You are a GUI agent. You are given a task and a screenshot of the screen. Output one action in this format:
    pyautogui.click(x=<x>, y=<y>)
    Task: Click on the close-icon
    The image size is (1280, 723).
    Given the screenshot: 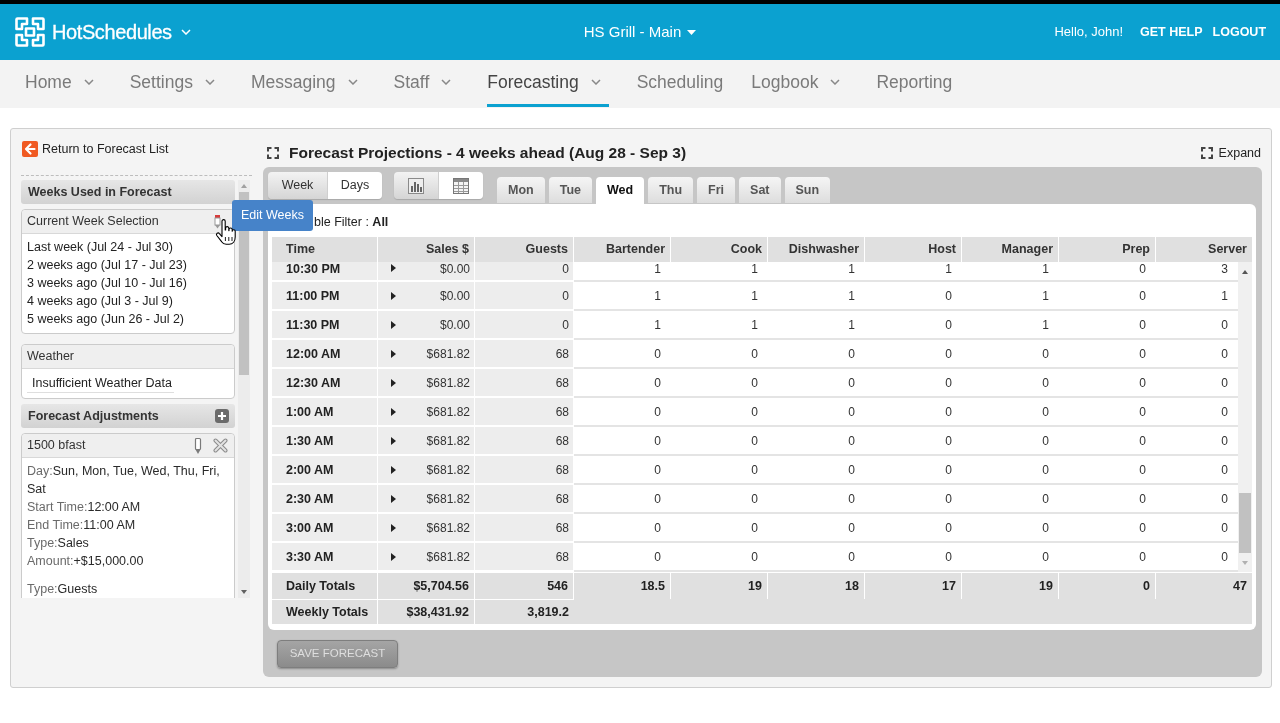 What is the action you would take?
    pyautogui.click(x=220, y=445)
    